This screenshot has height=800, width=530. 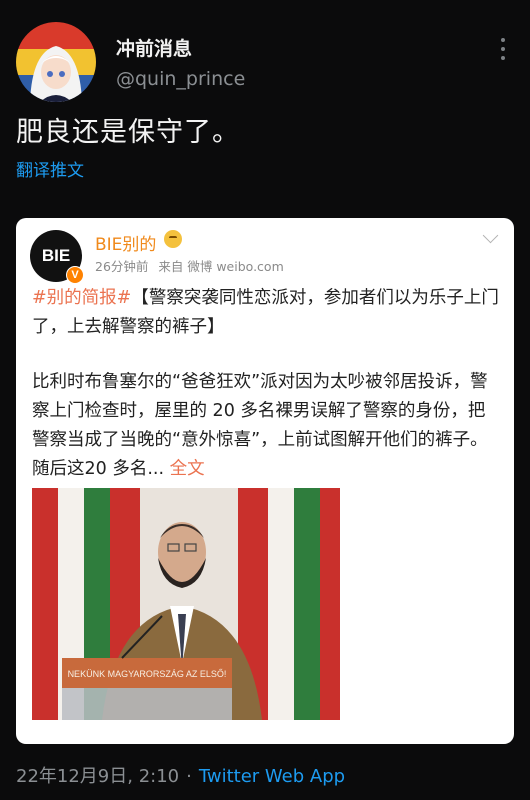 What do you see at coordinates (50, 168) in the screenshot?
I see `translate-tweet-link: 翻译推文` at bounding box center [50, 168].